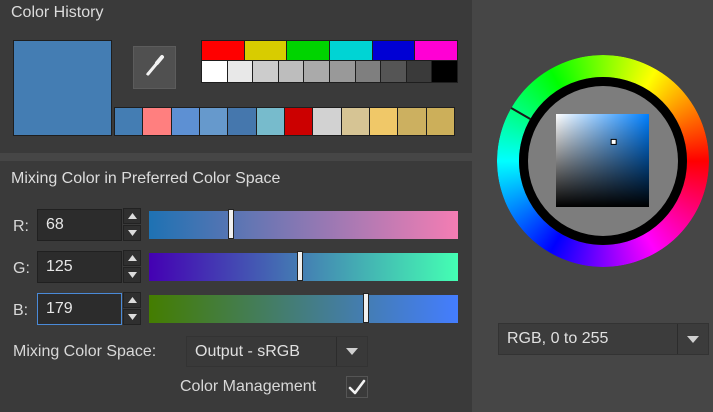 The width and height of the screenshot is (713, 412). I want to click on channel-b-increment, so click(132, 300).